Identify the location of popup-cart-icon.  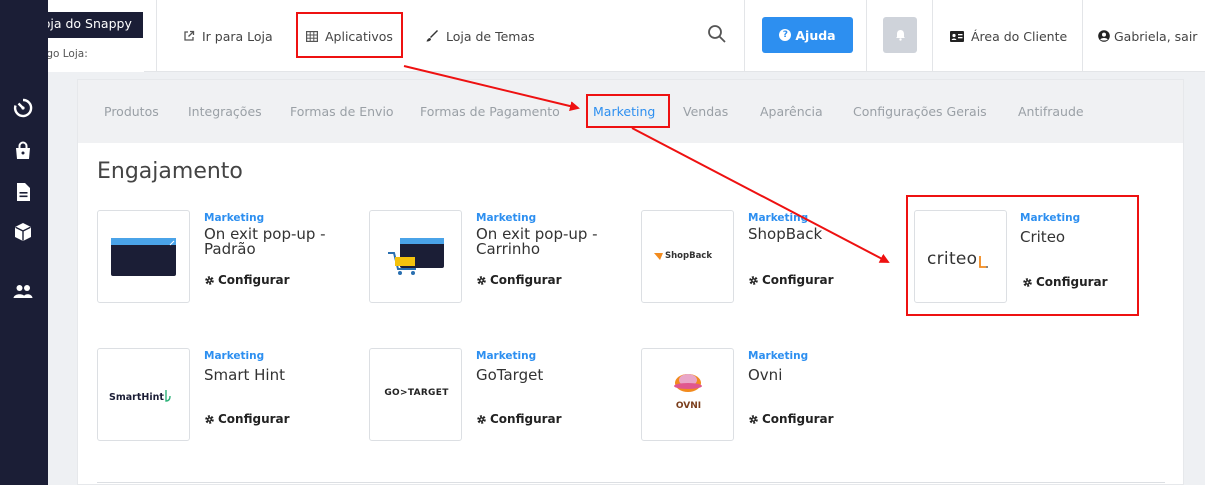
(416, 256).